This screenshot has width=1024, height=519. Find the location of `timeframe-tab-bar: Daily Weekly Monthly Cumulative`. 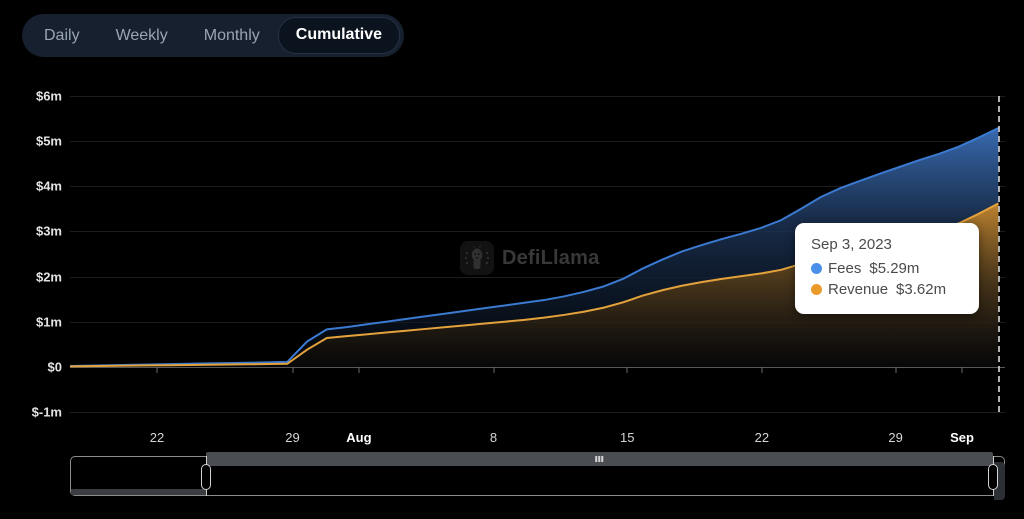

timeframe-tab-bar: Daily Weekly Monthly Cumulative is located at coordinates (213, 35).